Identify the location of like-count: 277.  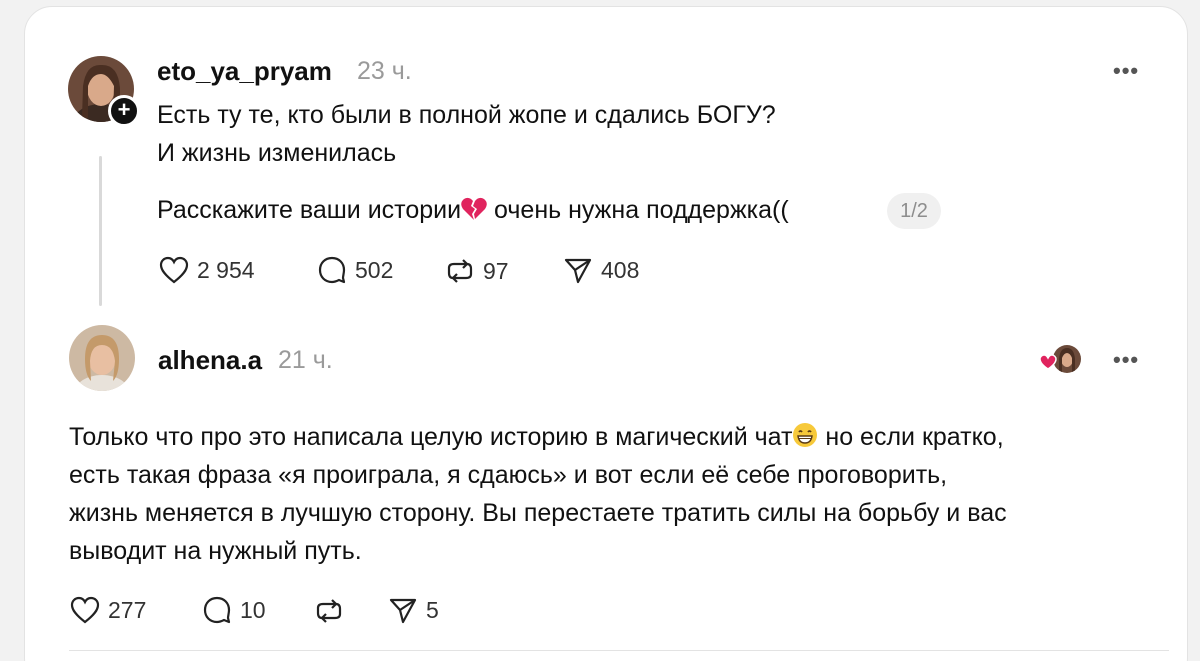
(127, 609).